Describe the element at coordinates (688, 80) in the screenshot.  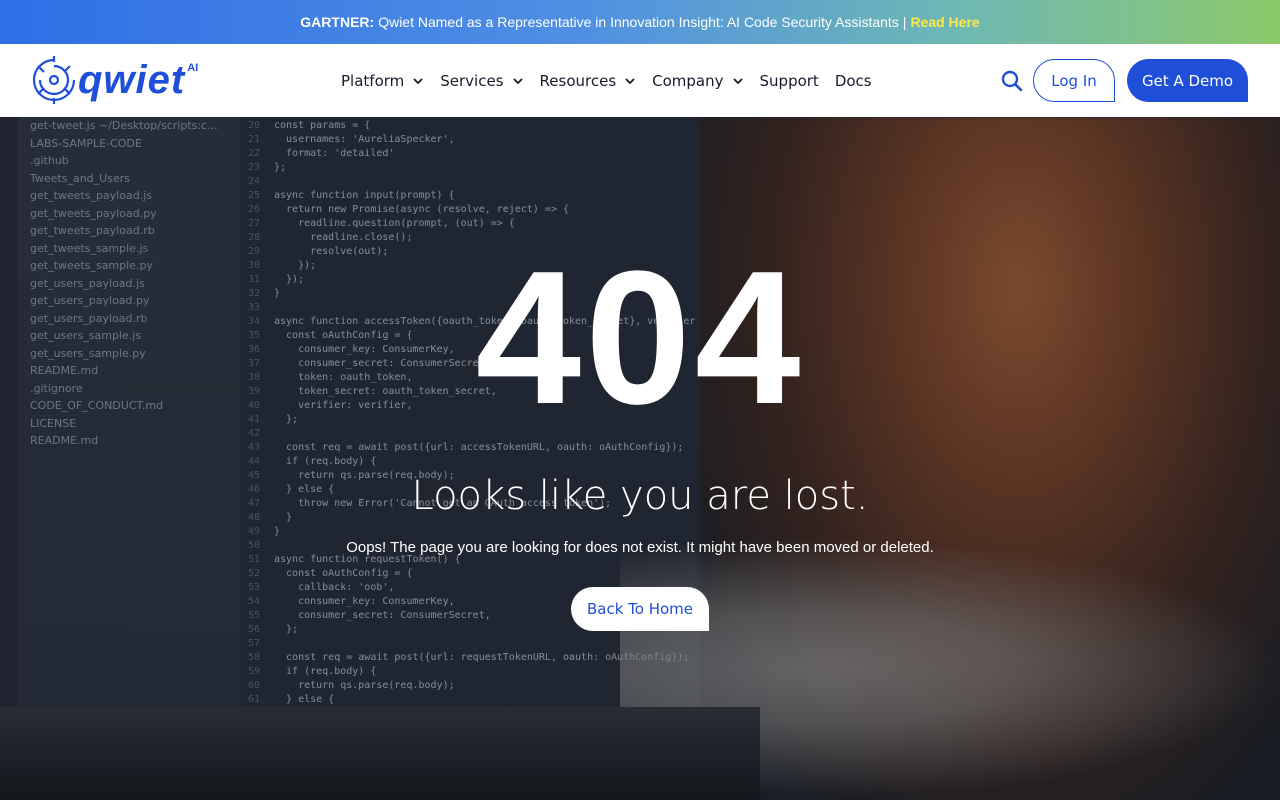
I see `nav-company-label: Company` at that location.